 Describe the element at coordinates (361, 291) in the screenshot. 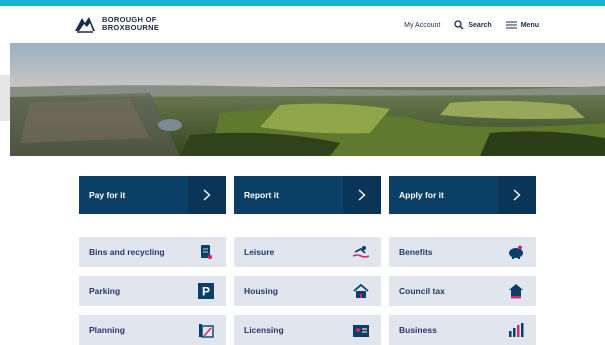

I see `house-icon` at that location.